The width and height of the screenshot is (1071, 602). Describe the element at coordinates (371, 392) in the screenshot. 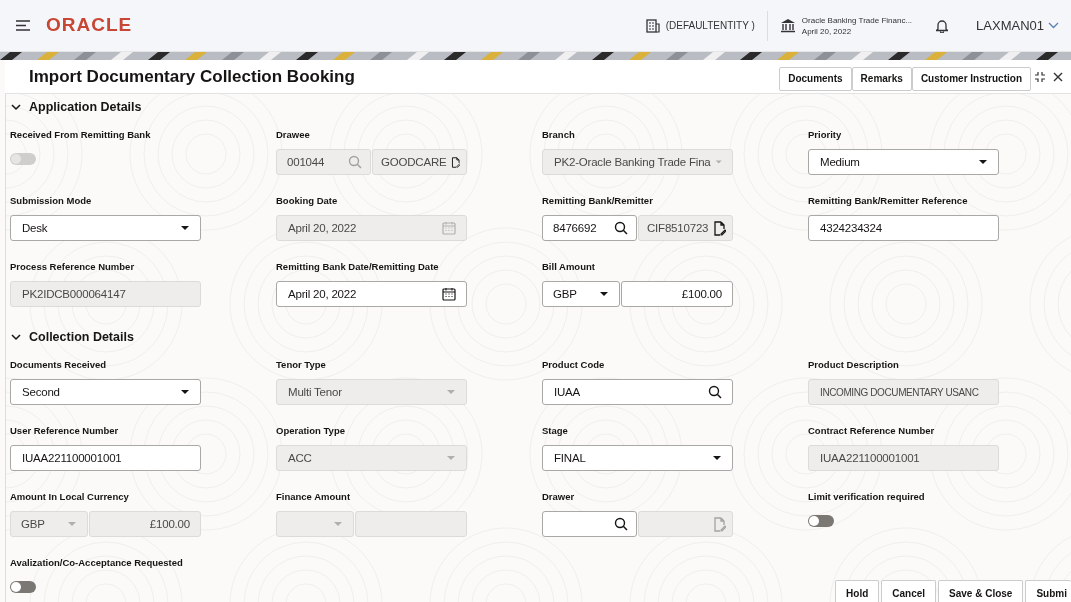

I see `select-field: Multi Tenor` at that location.